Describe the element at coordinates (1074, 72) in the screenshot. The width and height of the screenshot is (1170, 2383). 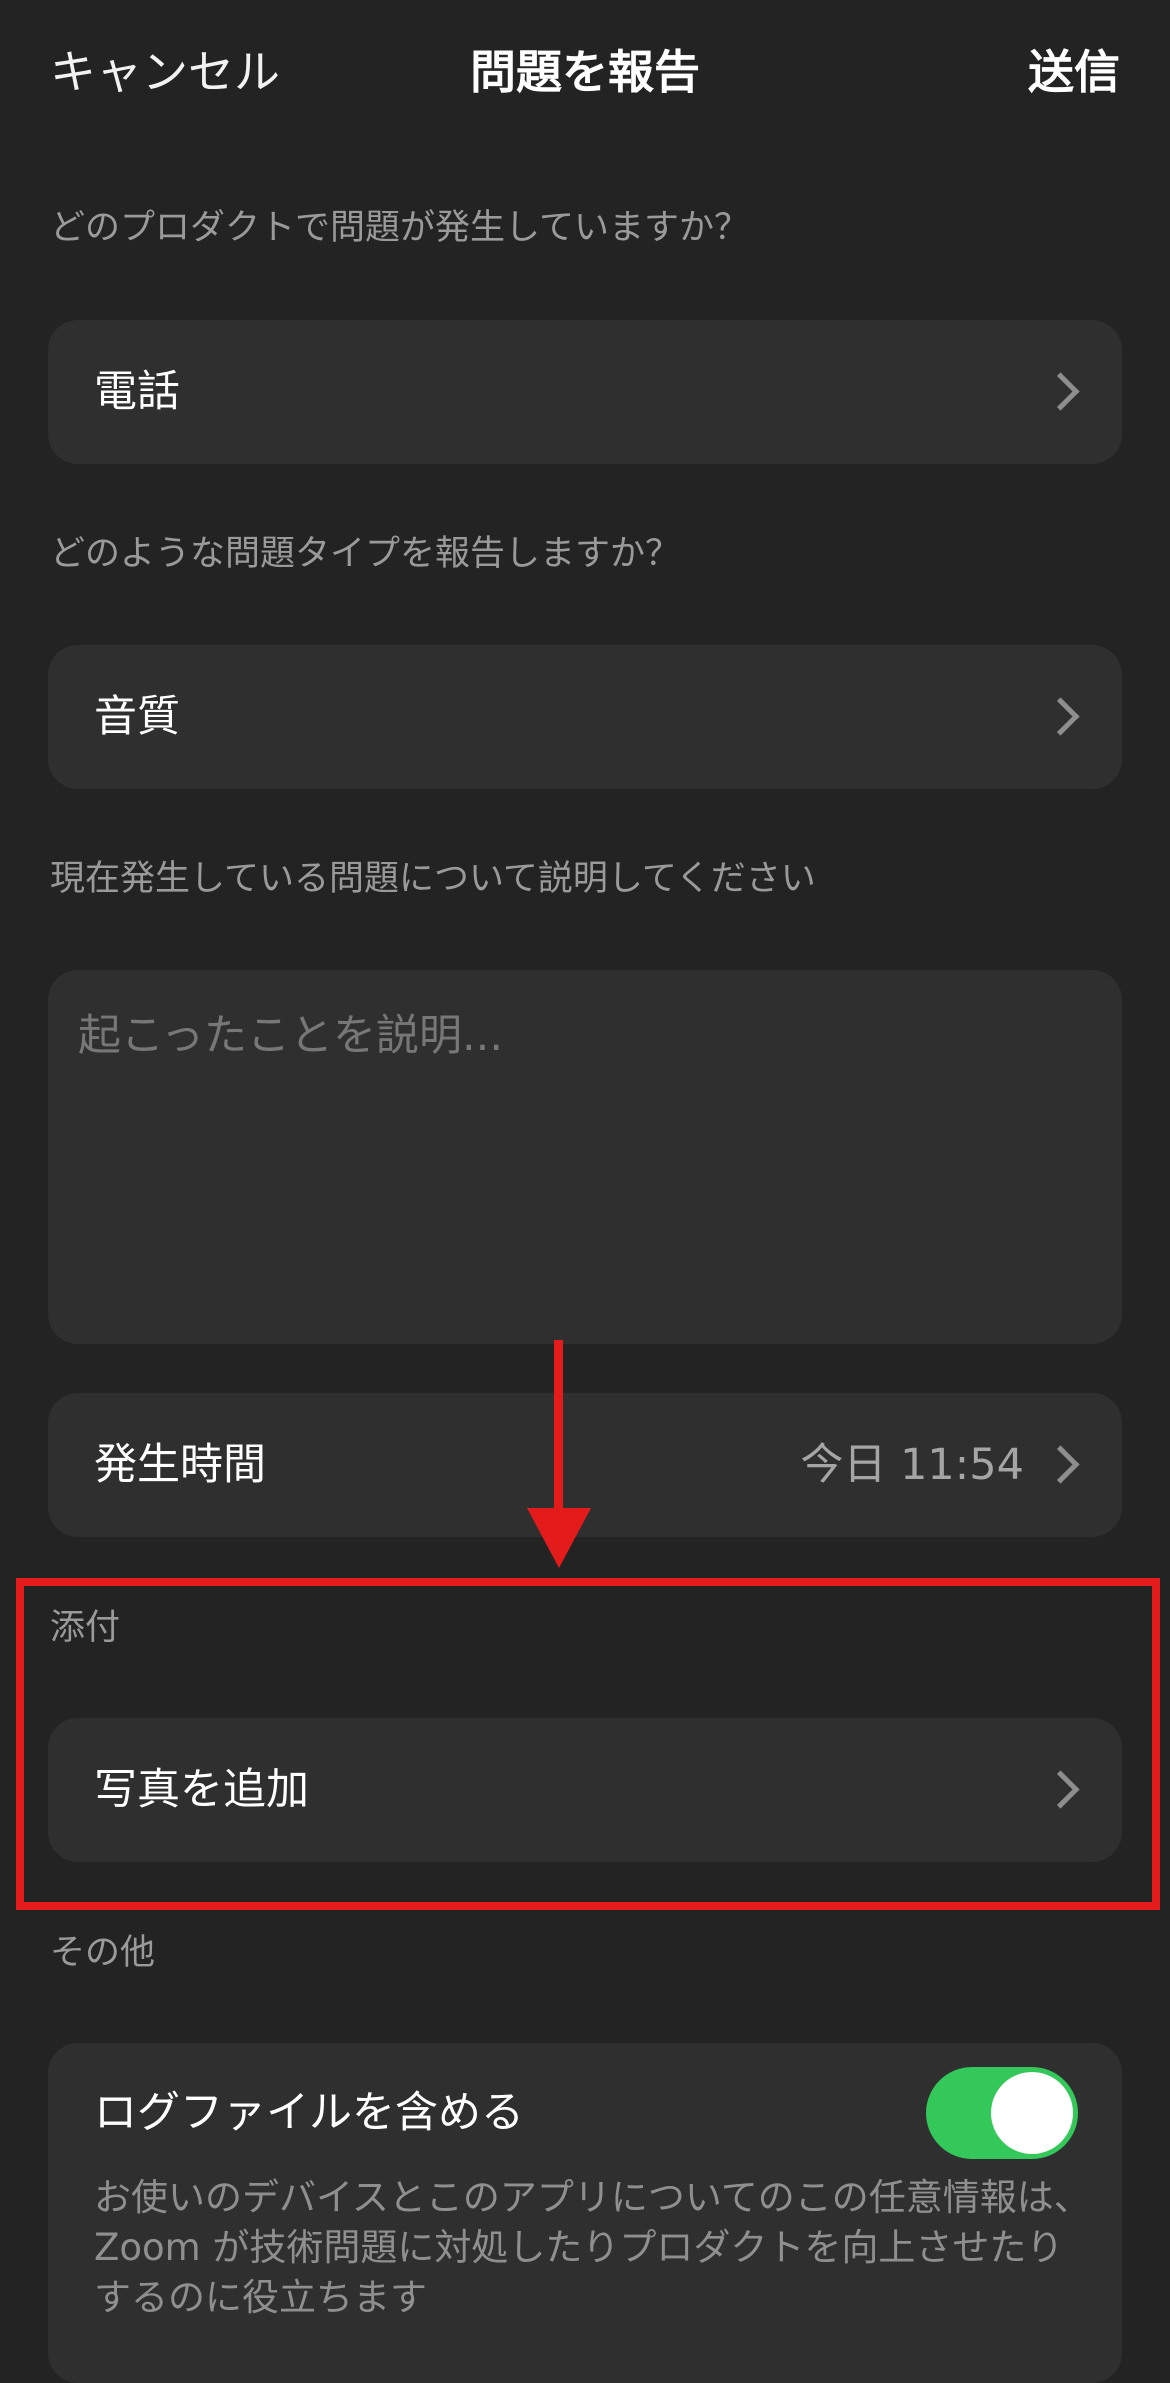
I see `send-button: 送信` at that location.